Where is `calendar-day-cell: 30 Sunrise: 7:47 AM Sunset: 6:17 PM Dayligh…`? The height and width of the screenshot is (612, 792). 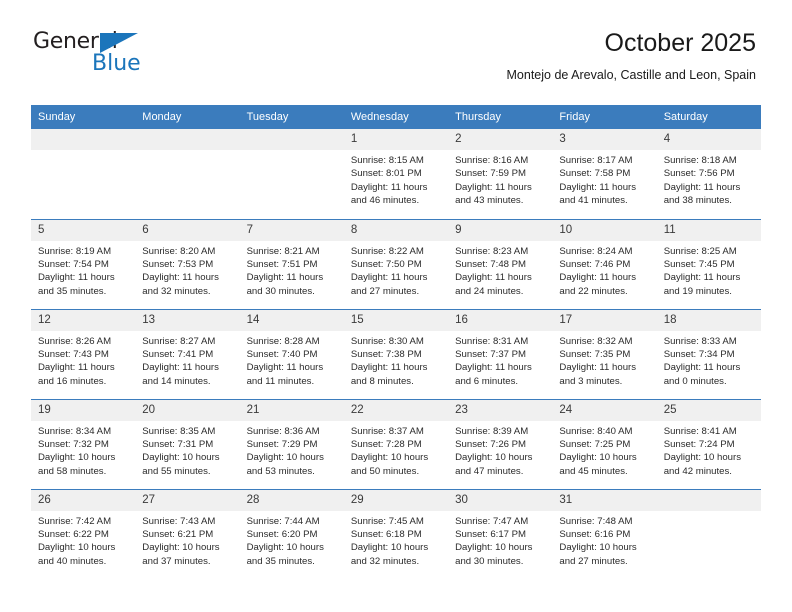
calendar-day-cell: 30 Sunrise: 7:47 AM Sunset: 6:17 PM Dayligh… is located at coordinates (500, 533).